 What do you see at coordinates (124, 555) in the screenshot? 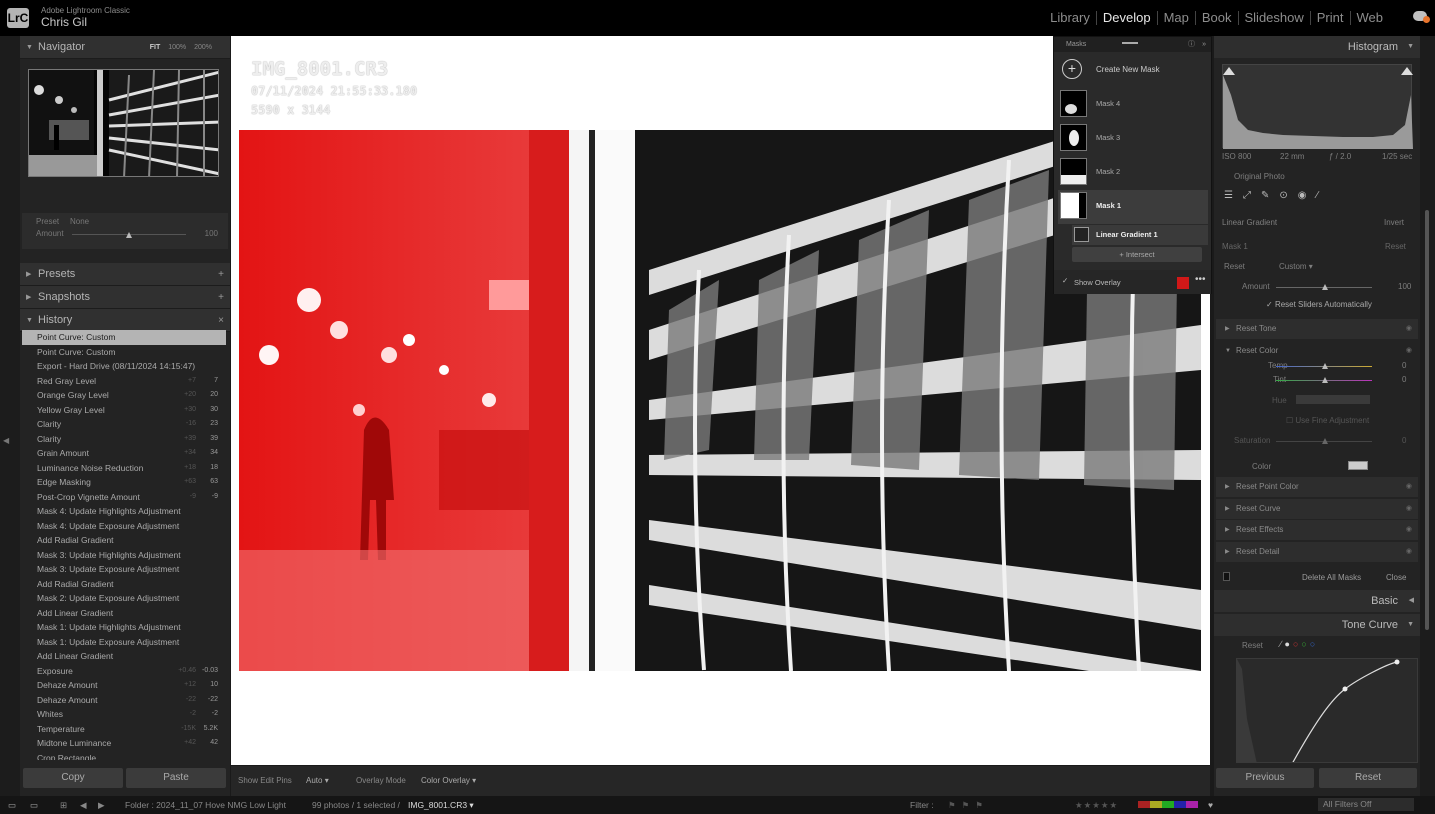
I see `history-step: Mask 3: Update Highlights Adjustment` at bounding box center [124, 555].